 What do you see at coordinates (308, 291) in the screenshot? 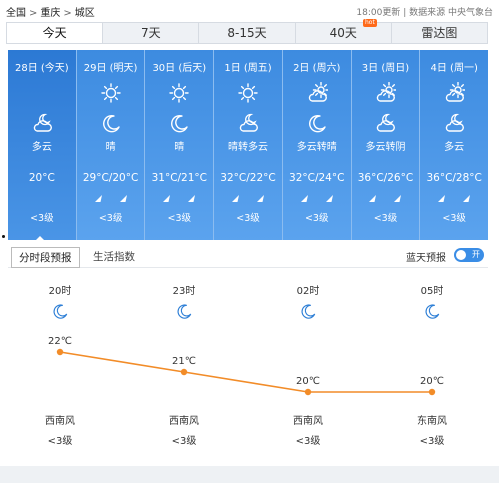
I see `hour-label: 02时` at bounding box center [308, 291].